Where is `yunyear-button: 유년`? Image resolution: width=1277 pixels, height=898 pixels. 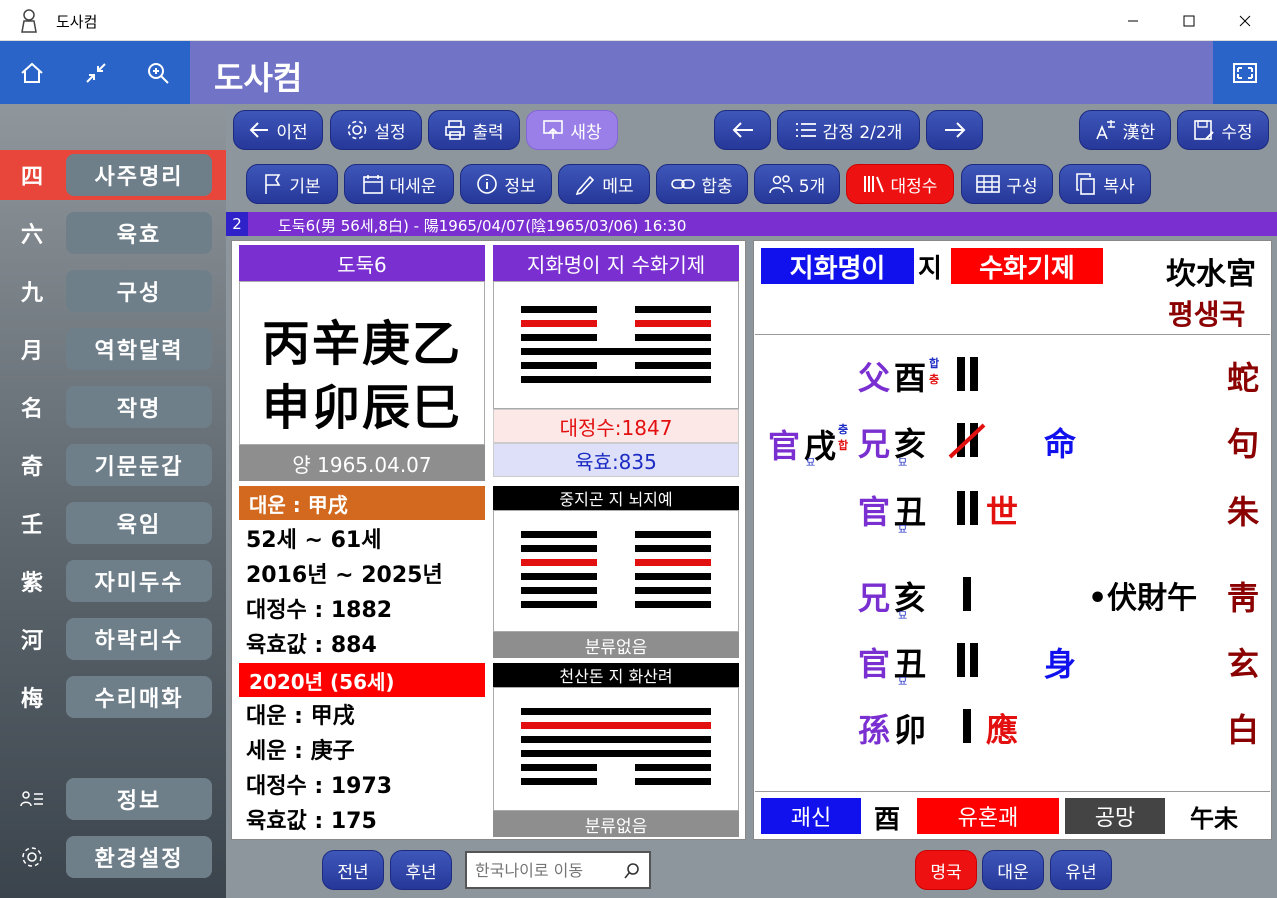
yunyear-button: 유년 is located at coordinates (1081, 870).